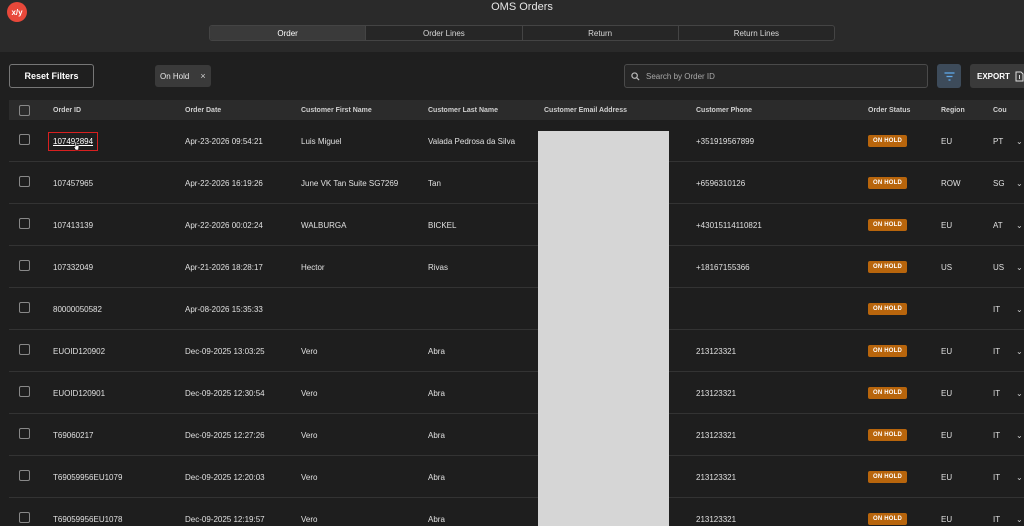 The image size is (1024, 526). I want to click on cell-order-date: Dec-09-2025 13:03:25, so click(225, 351).